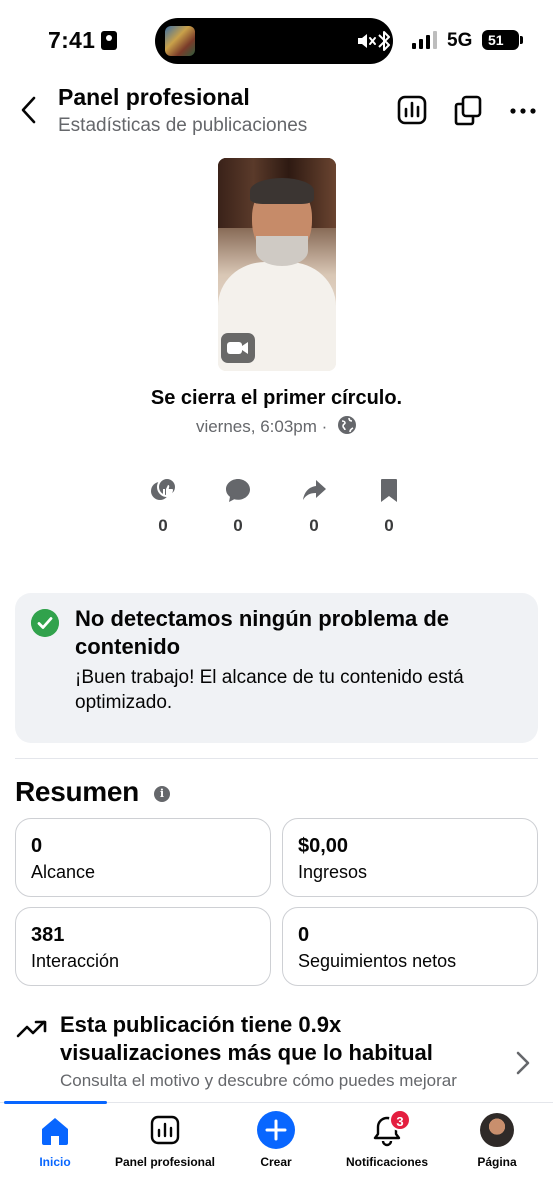 This screenshot has height=1200, width=553. I want to click on stat-label: Ingresos, so click(333, 872).